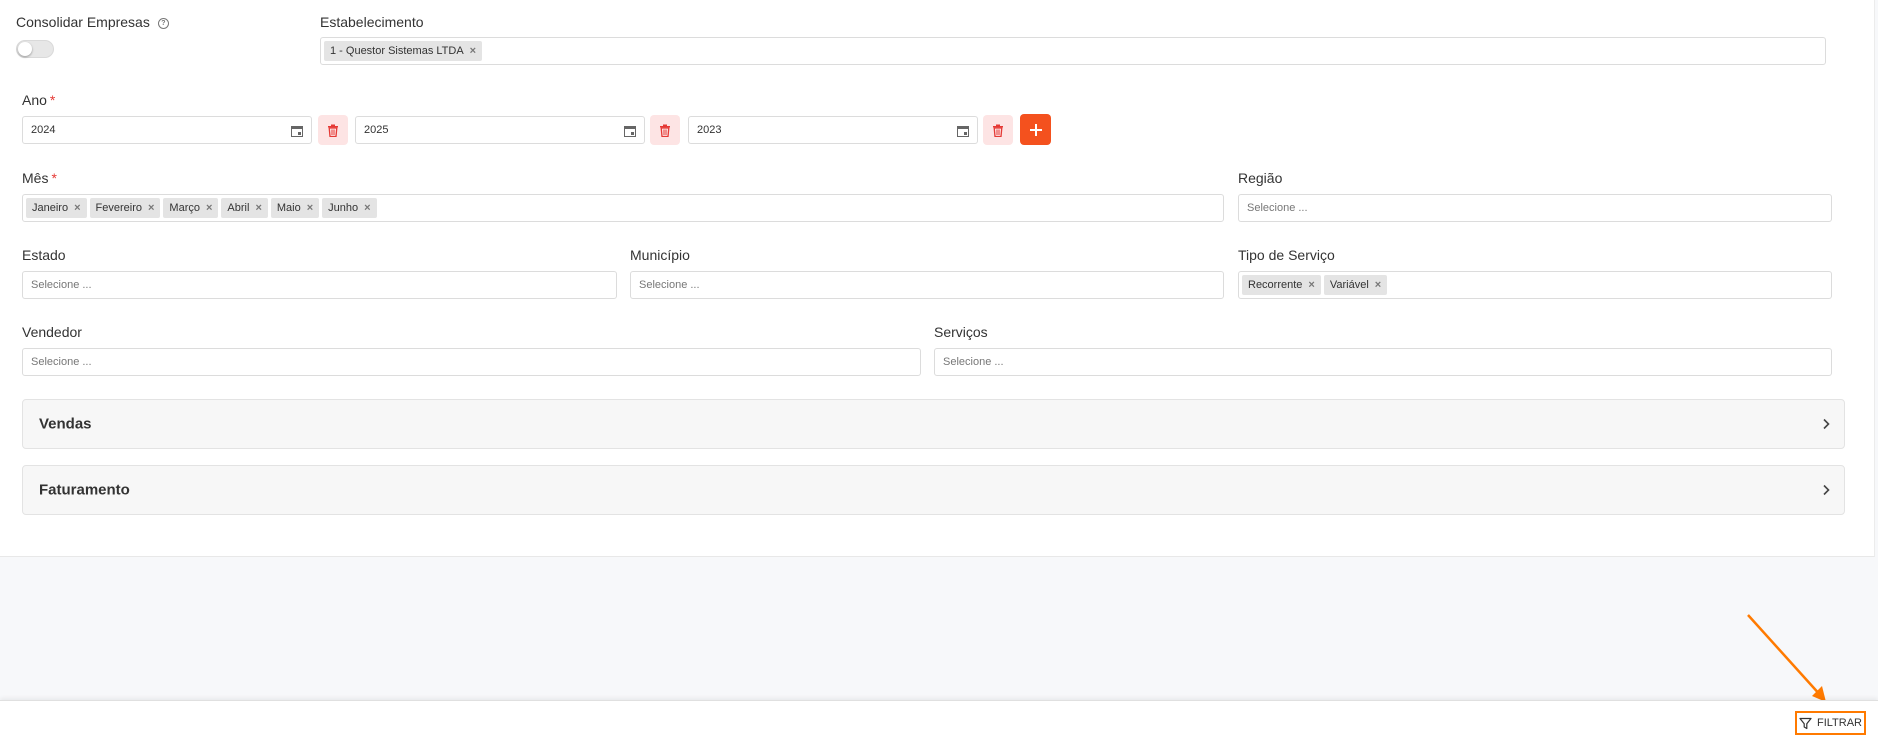 The image size is (1878, 743). I want to click on mes-chip: Abril ×, so click(244, 208).